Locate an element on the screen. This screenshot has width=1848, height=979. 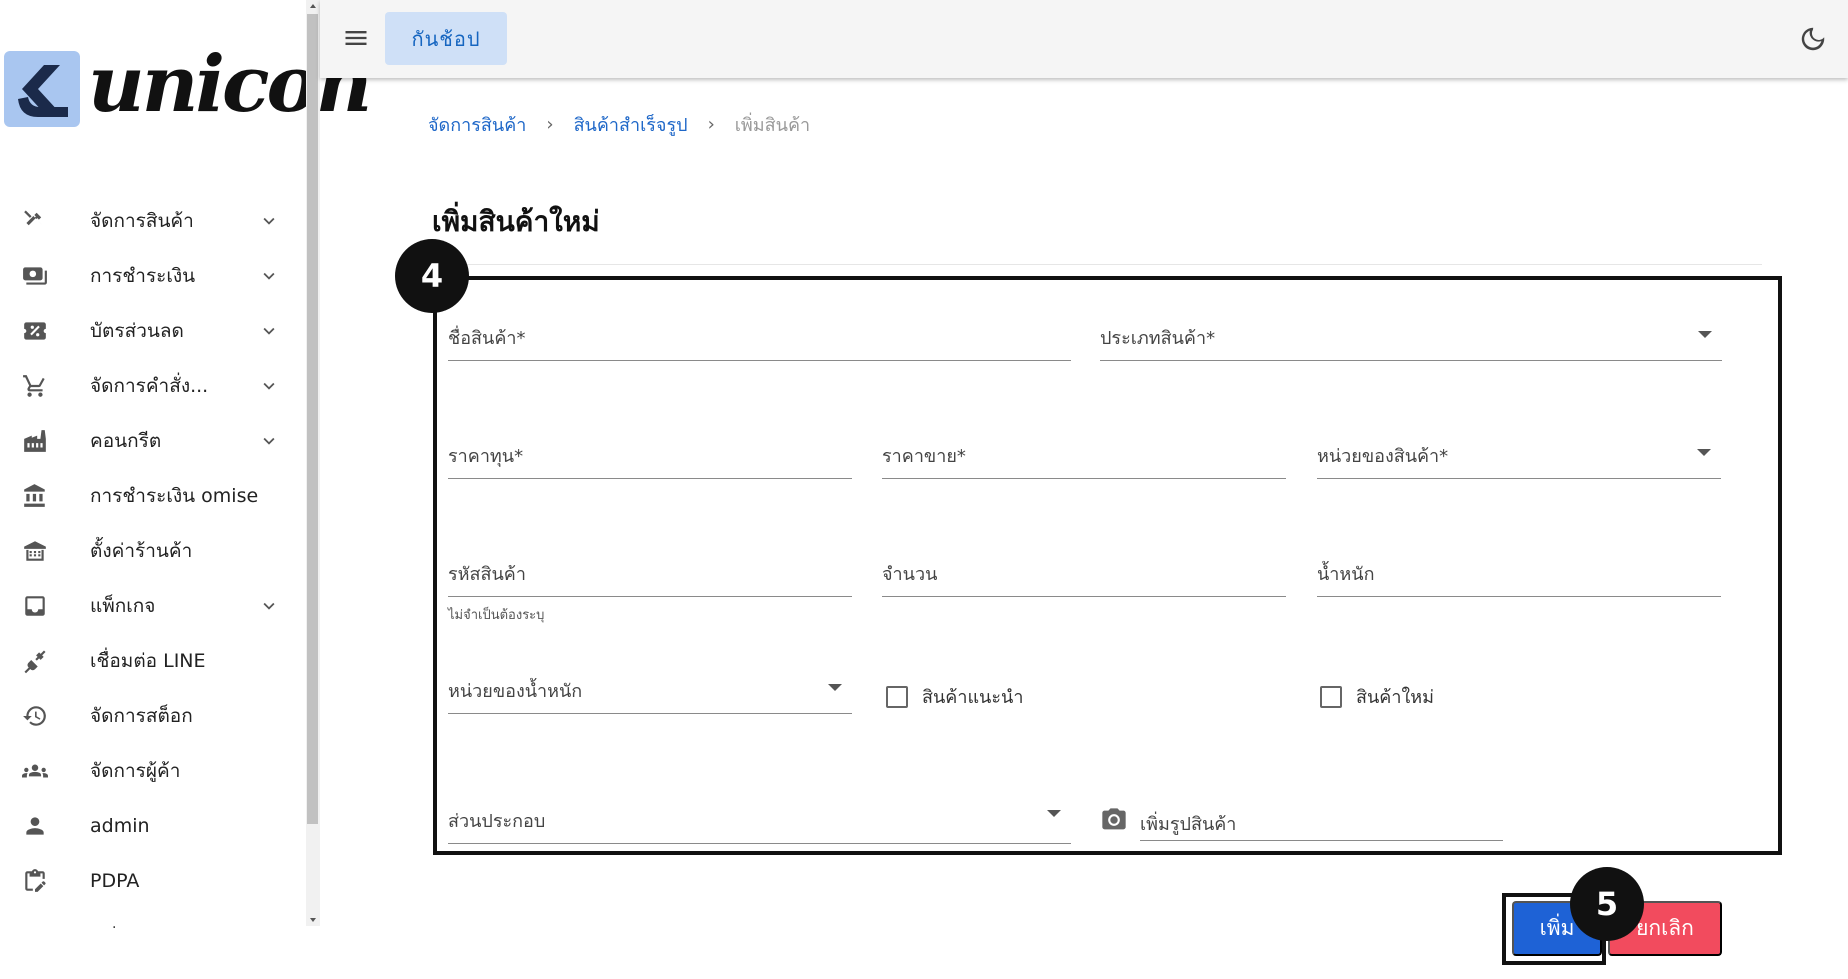
sidebar-item-admin: admin is located at coordinates (150, 825).